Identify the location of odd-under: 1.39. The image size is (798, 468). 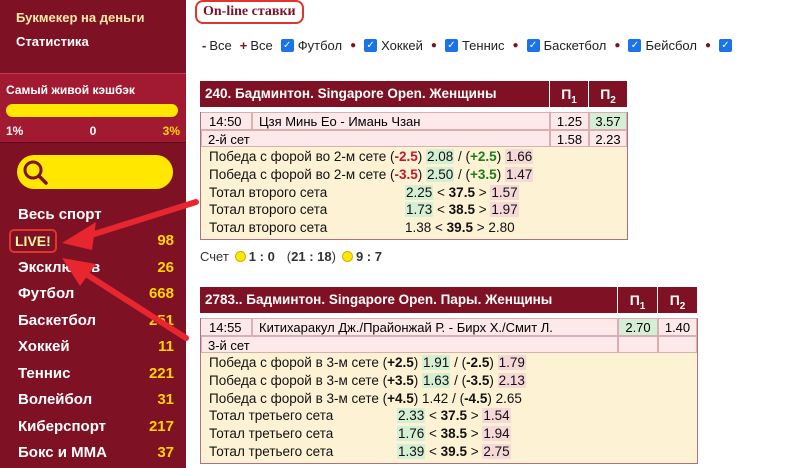
(411, 451).